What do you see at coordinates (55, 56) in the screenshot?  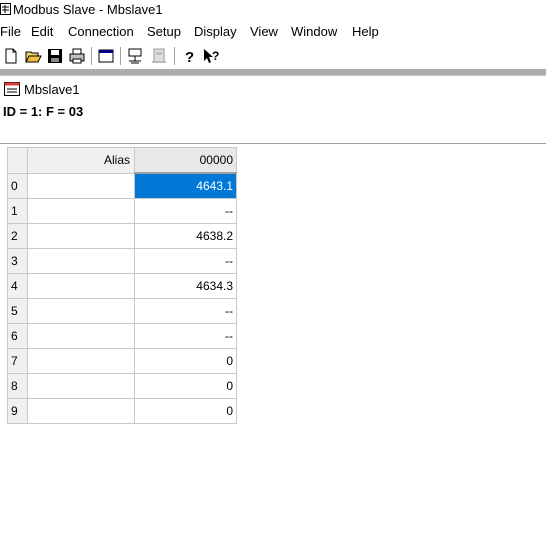 I see `save-icon` at bounding box center [55, 56].